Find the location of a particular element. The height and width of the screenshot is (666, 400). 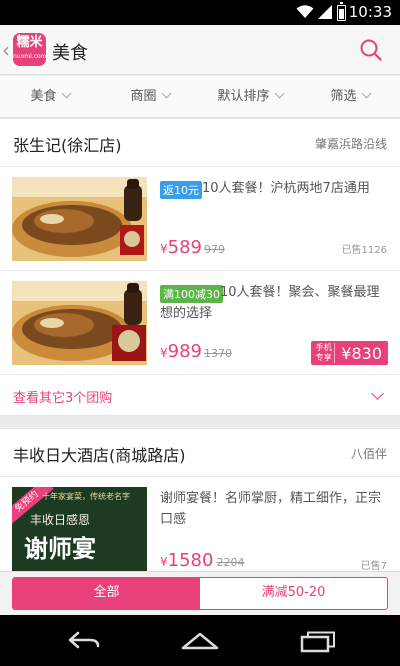

search-icon is located at coordinates (371, 50).